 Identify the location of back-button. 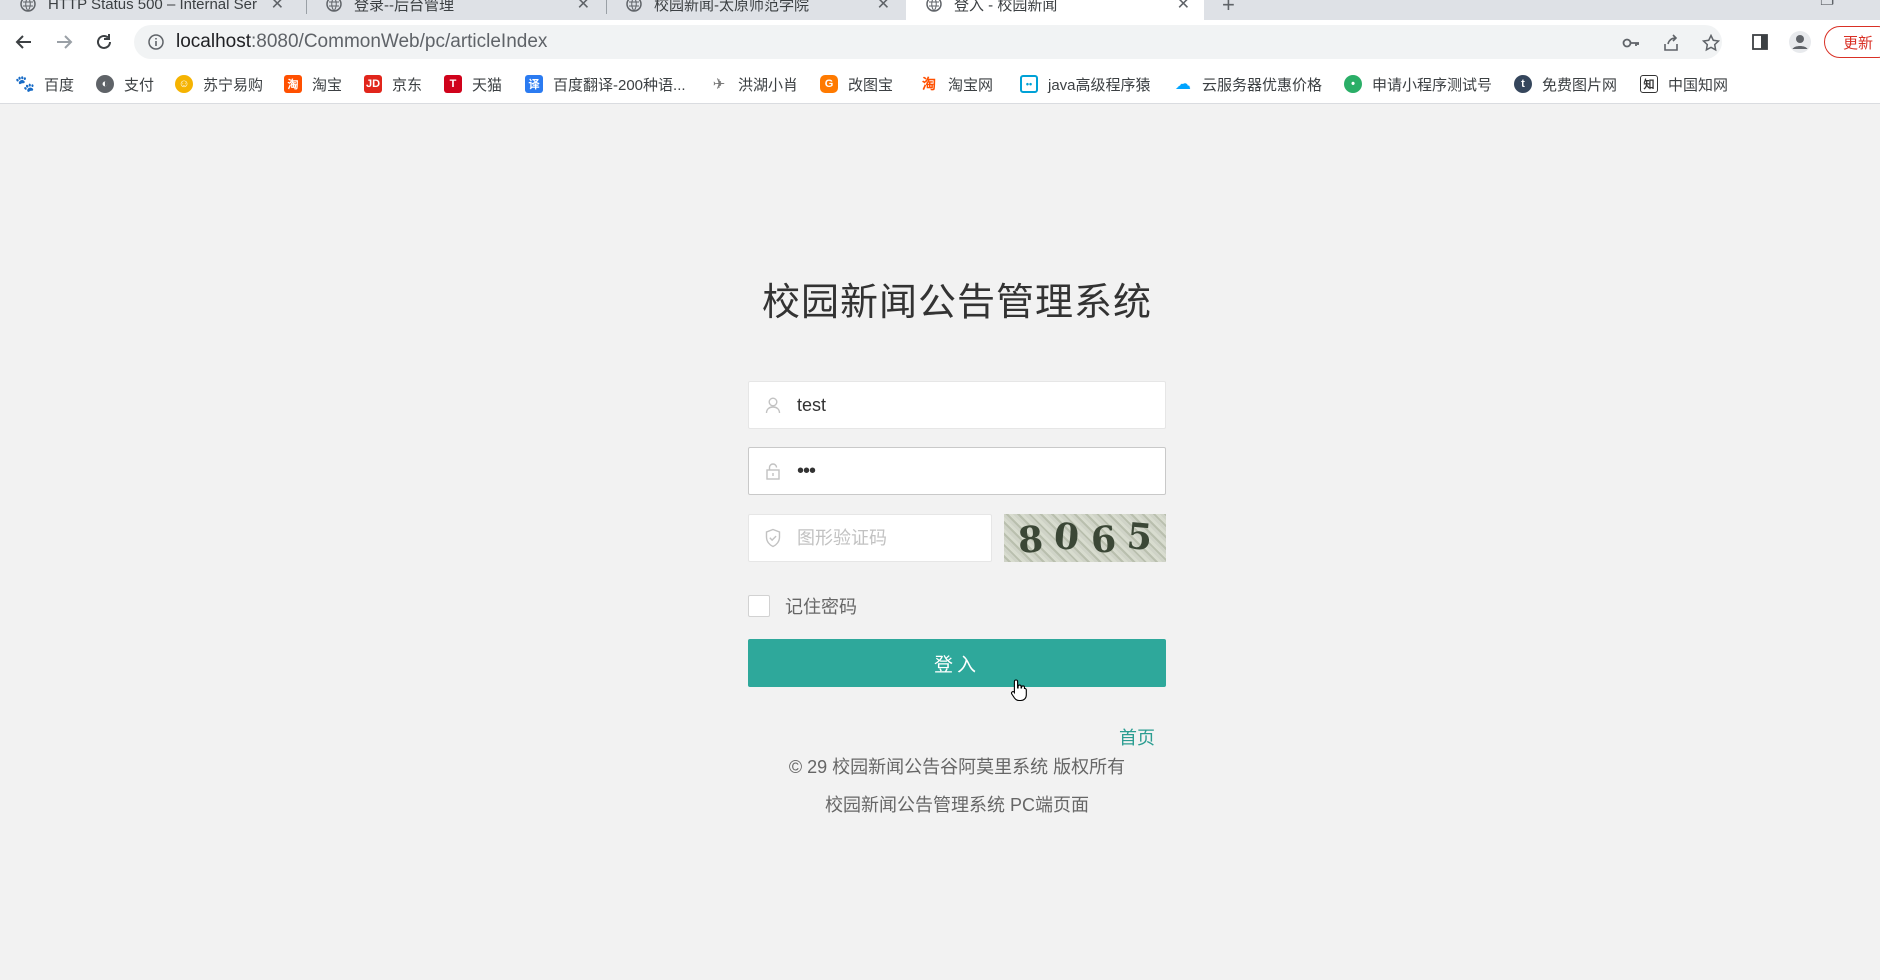
(24, 42).